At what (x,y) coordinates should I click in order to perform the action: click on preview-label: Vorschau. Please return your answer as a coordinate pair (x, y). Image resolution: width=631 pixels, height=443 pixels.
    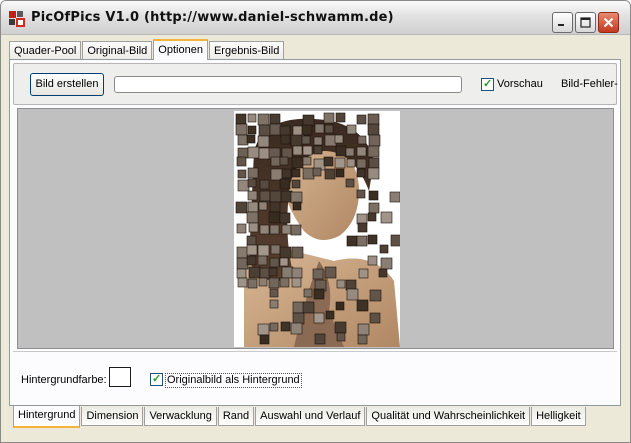
    Looking at the image, I should click on (520, 84).